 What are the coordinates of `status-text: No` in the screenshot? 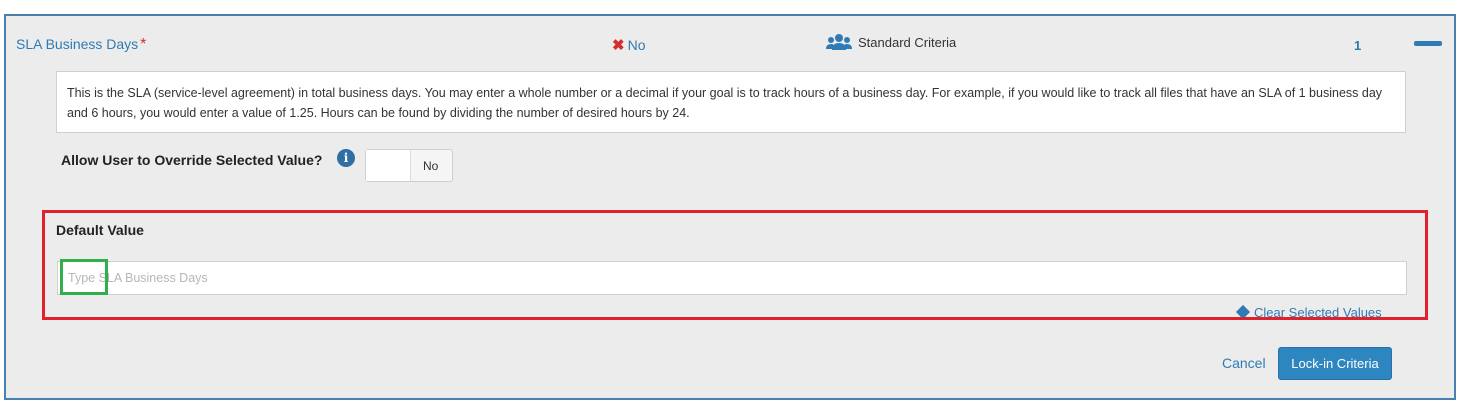 It's located at (636, 45).